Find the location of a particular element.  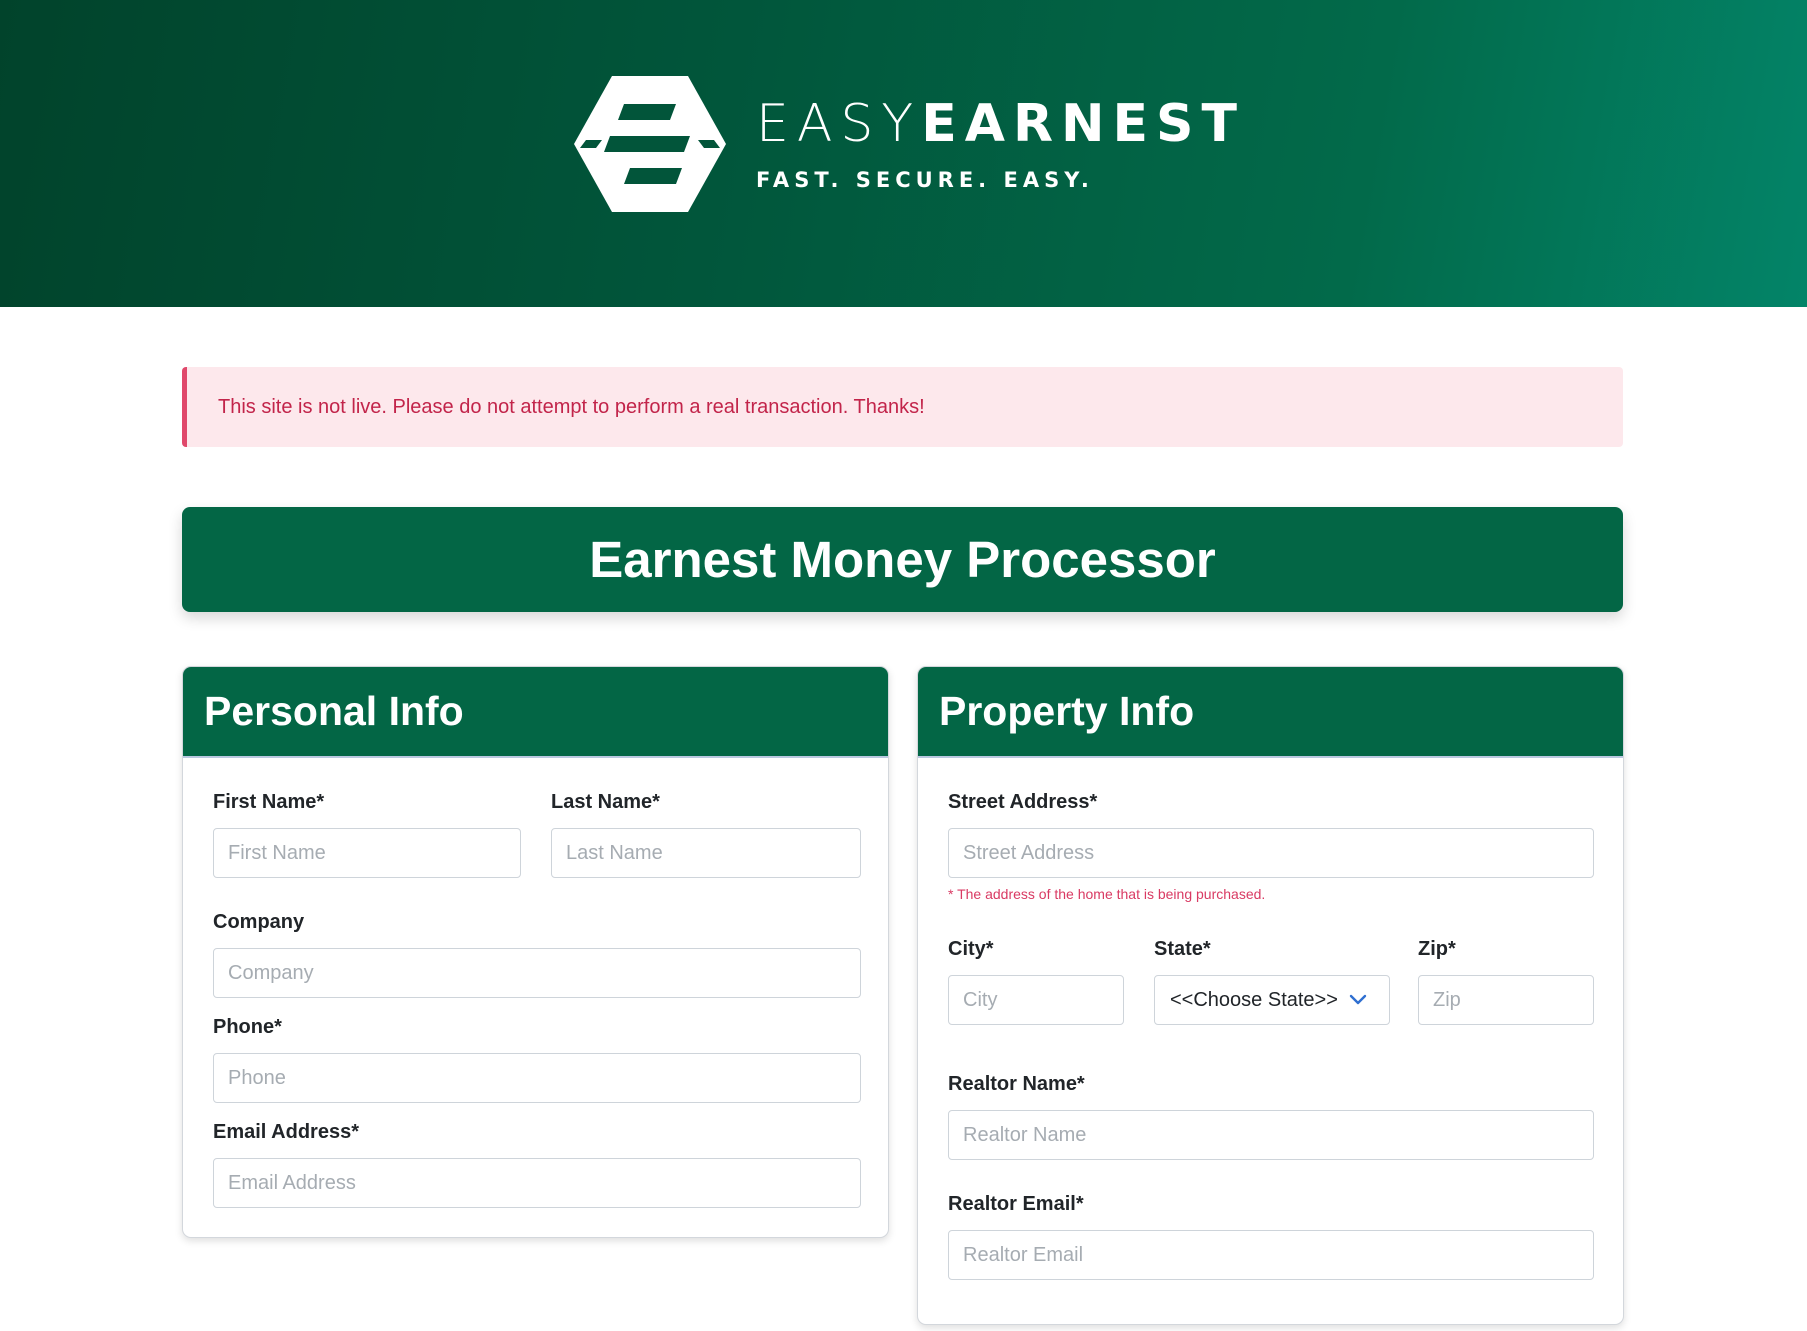

realtor-email-field is located at coordinates (1271, 1255).